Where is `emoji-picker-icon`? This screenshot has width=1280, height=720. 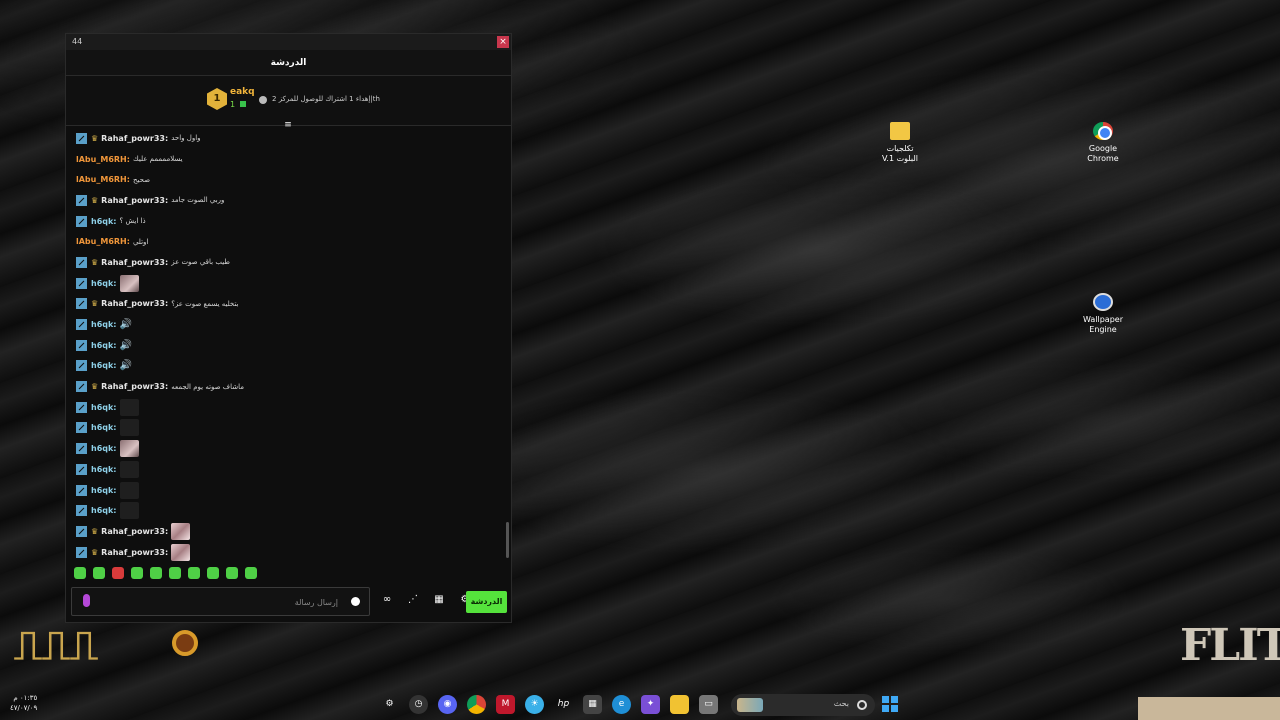
emoji-picker-icon is located at coordinates (355, 601).